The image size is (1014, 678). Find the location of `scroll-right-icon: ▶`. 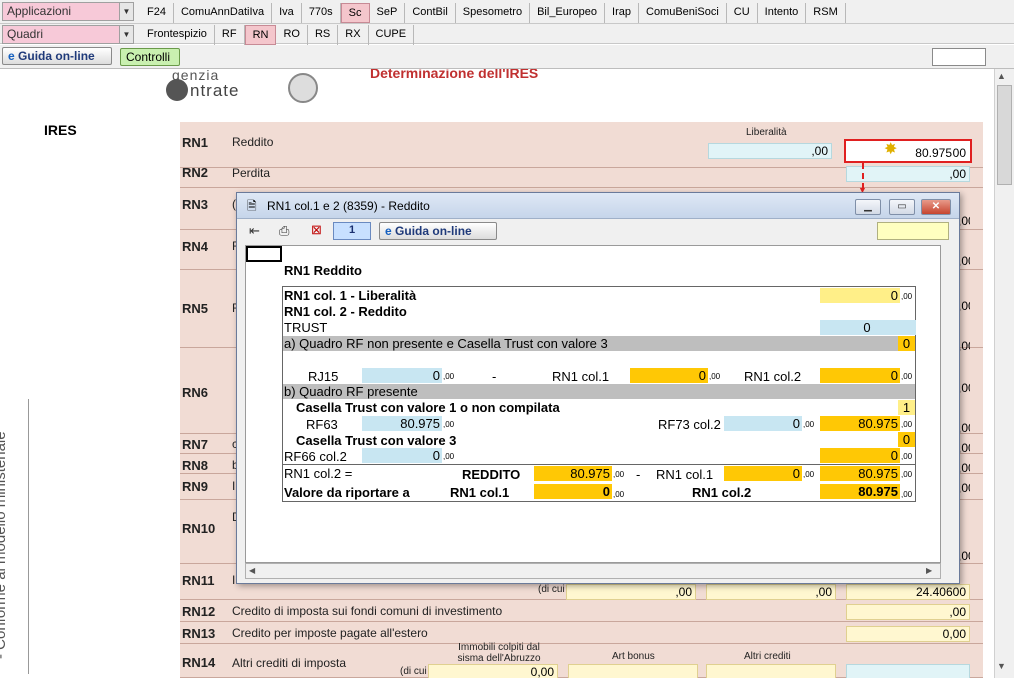

scroll-right-icon: ▶ is located at coordinates (929, 570).